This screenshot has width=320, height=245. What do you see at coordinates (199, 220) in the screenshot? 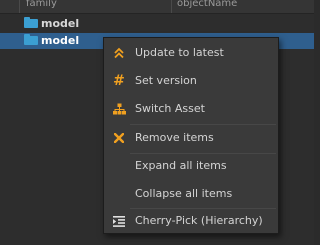
I see `menu-item-label: Cherry-Pick (Hierarchy)` at bounding box center [199, 220].